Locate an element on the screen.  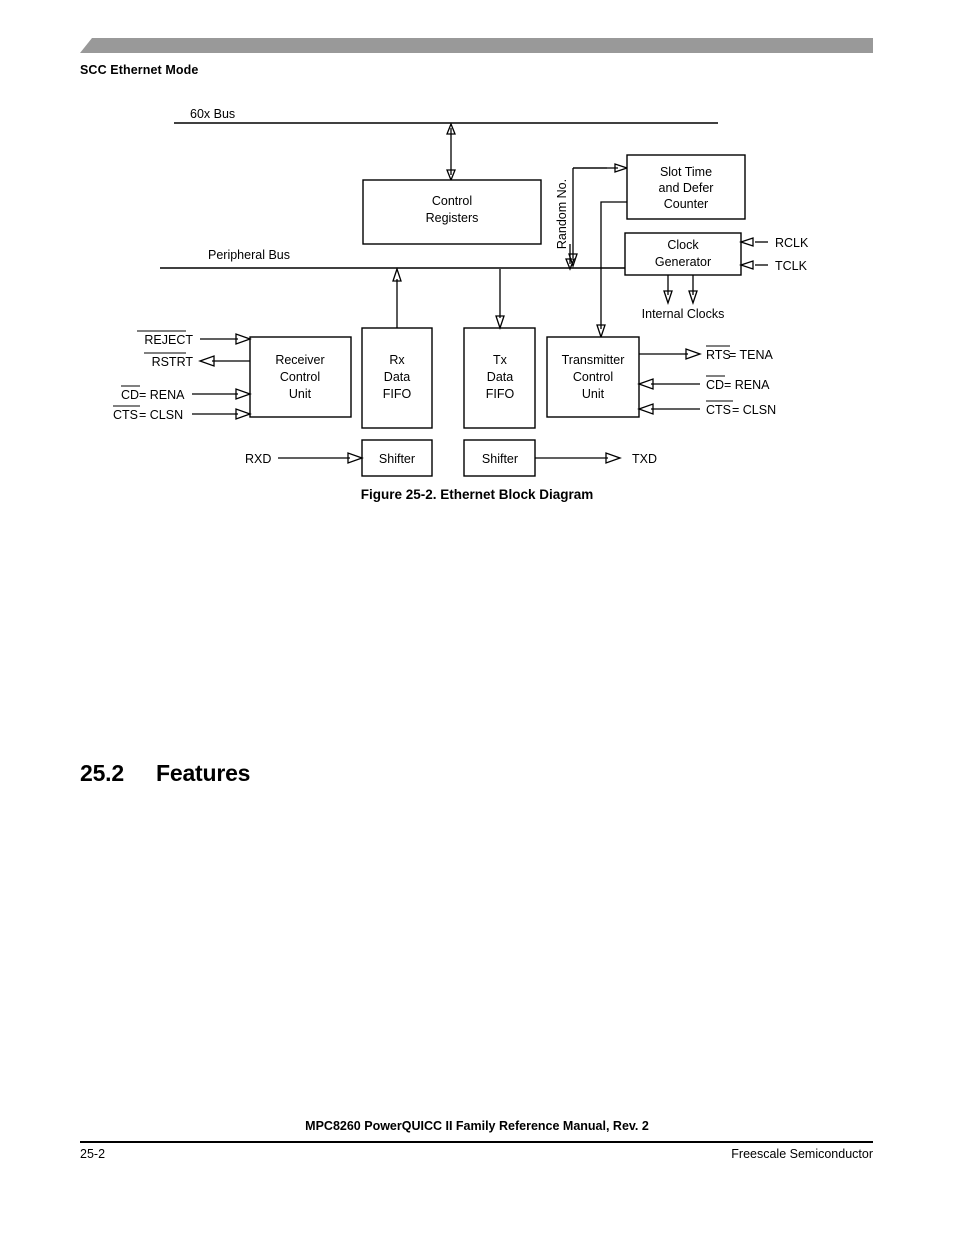
section-number: 25.2 is located at coordinates (102, 773).